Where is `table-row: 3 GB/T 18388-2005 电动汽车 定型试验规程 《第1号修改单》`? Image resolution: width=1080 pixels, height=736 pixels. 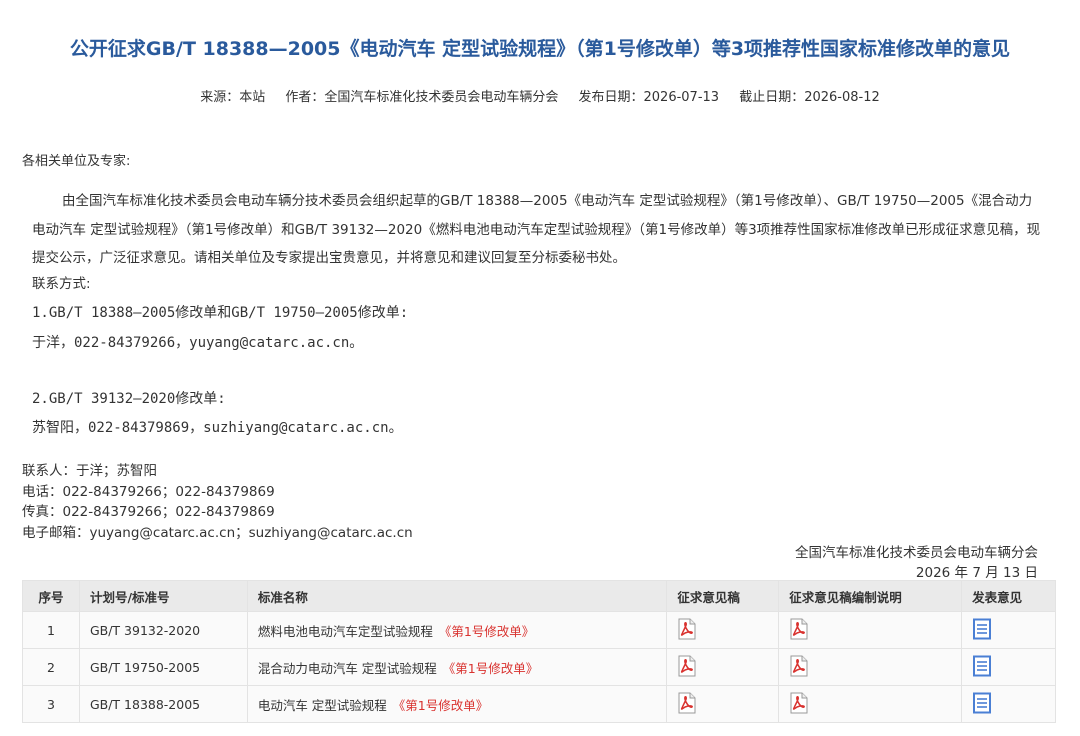 table-row: 3 GB/T 18388-2005 电动汽车 定型试验规程 《第1号修改单》 is located at coordinates (539, 704).